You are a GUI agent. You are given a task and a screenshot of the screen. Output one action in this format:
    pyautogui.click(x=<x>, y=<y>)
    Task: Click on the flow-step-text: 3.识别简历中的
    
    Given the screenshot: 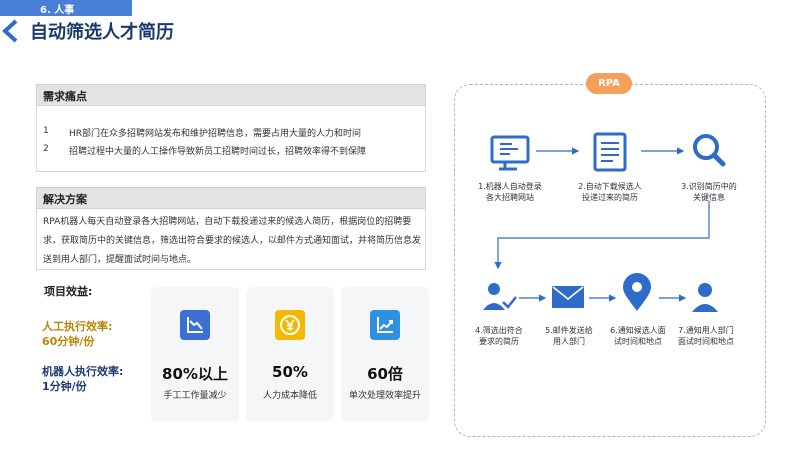 What is the action you would take?
    pyautogui.click(x=709, y=186)
    